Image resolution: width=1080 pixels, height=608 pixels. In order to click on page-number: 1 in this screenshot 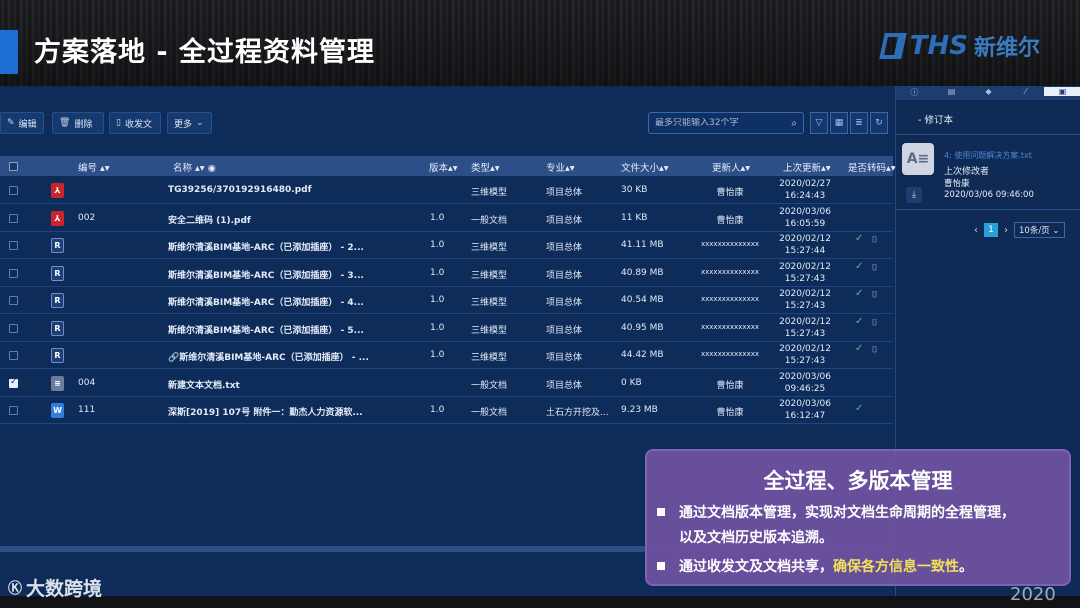, I will do `click(991, 230)`.